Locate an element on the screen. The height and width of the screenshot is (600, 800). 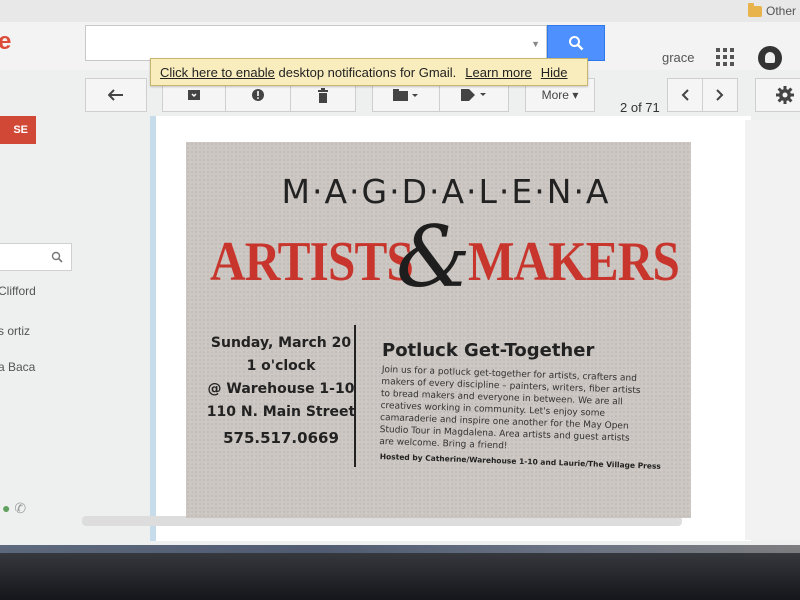
flyer-time: 1 o'clock is located at coordinates (281, 366).